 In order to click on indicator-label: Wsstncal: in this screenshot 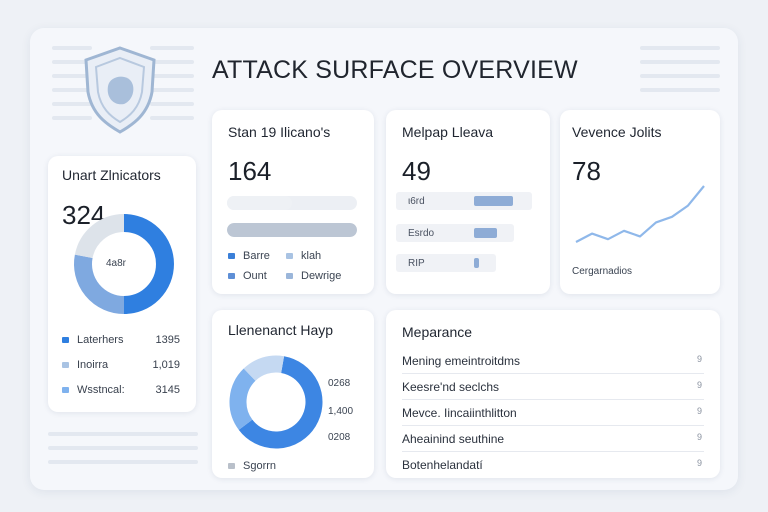, I will do `click(101, 390)`.